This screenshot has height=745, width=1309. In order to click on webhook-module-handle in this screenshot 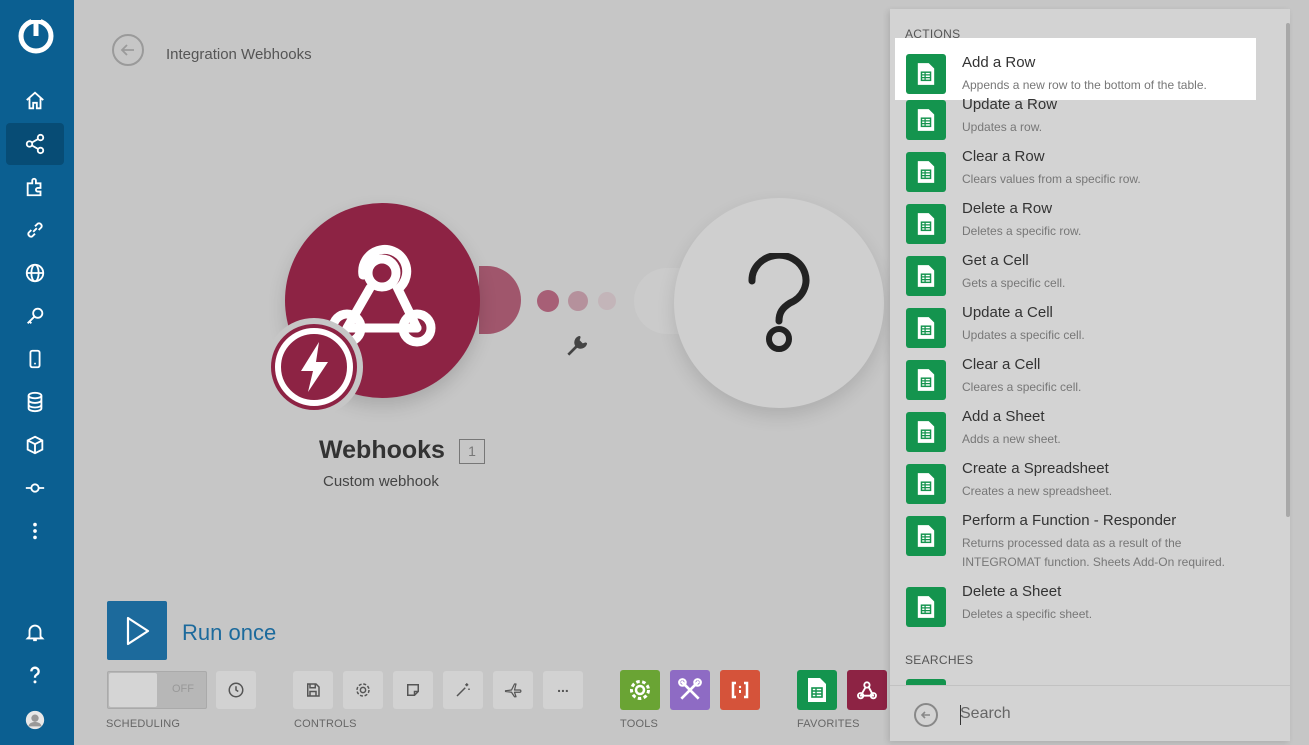, I will do `click(500, 300)`.